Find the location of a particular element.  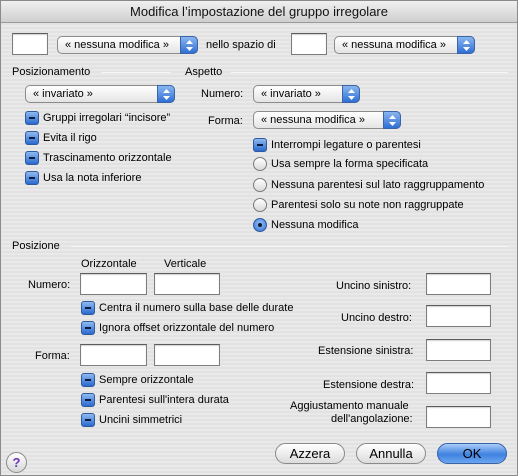

estensione-destra-field is located at coordinates (458, 383).